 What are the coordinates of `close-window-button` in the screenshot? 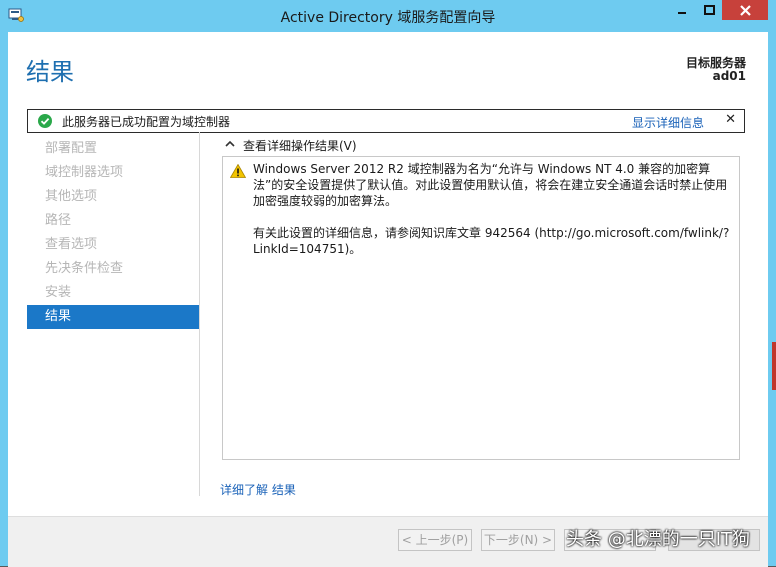 It's located at (745, 10).